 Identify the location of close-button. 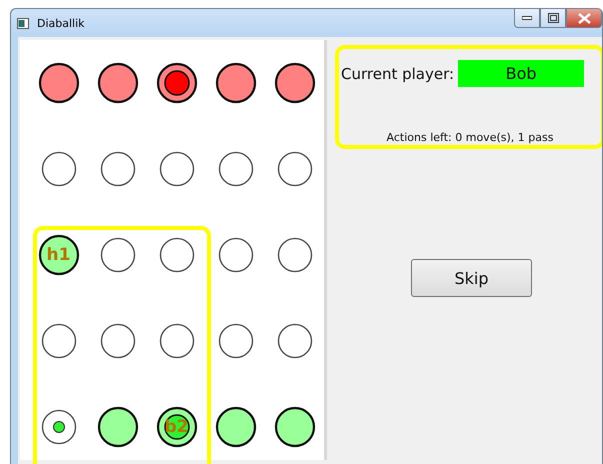
(584, 18).